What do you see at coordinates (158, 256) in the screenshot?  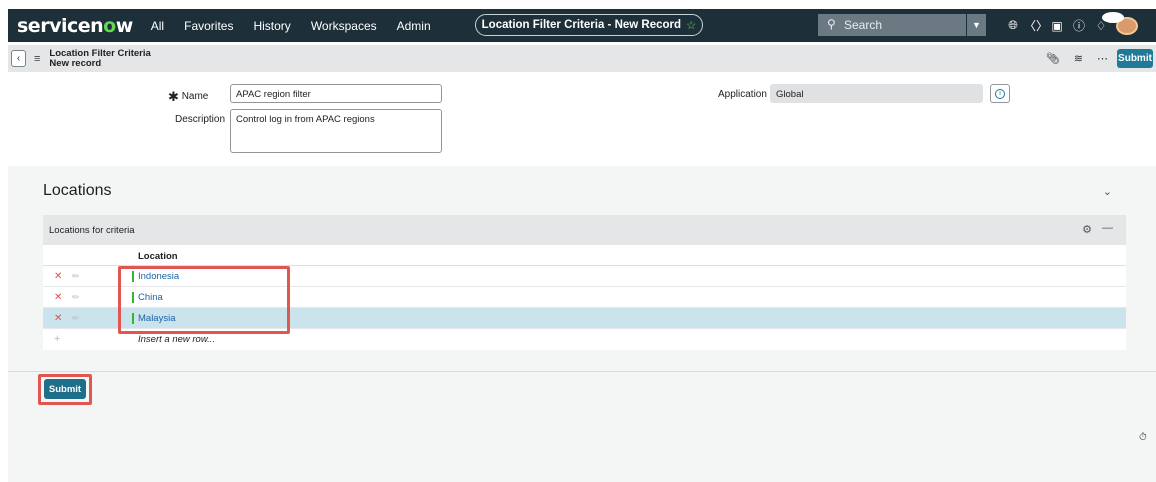 I see `column-header-location: Location` at bounding box center [158, 256].